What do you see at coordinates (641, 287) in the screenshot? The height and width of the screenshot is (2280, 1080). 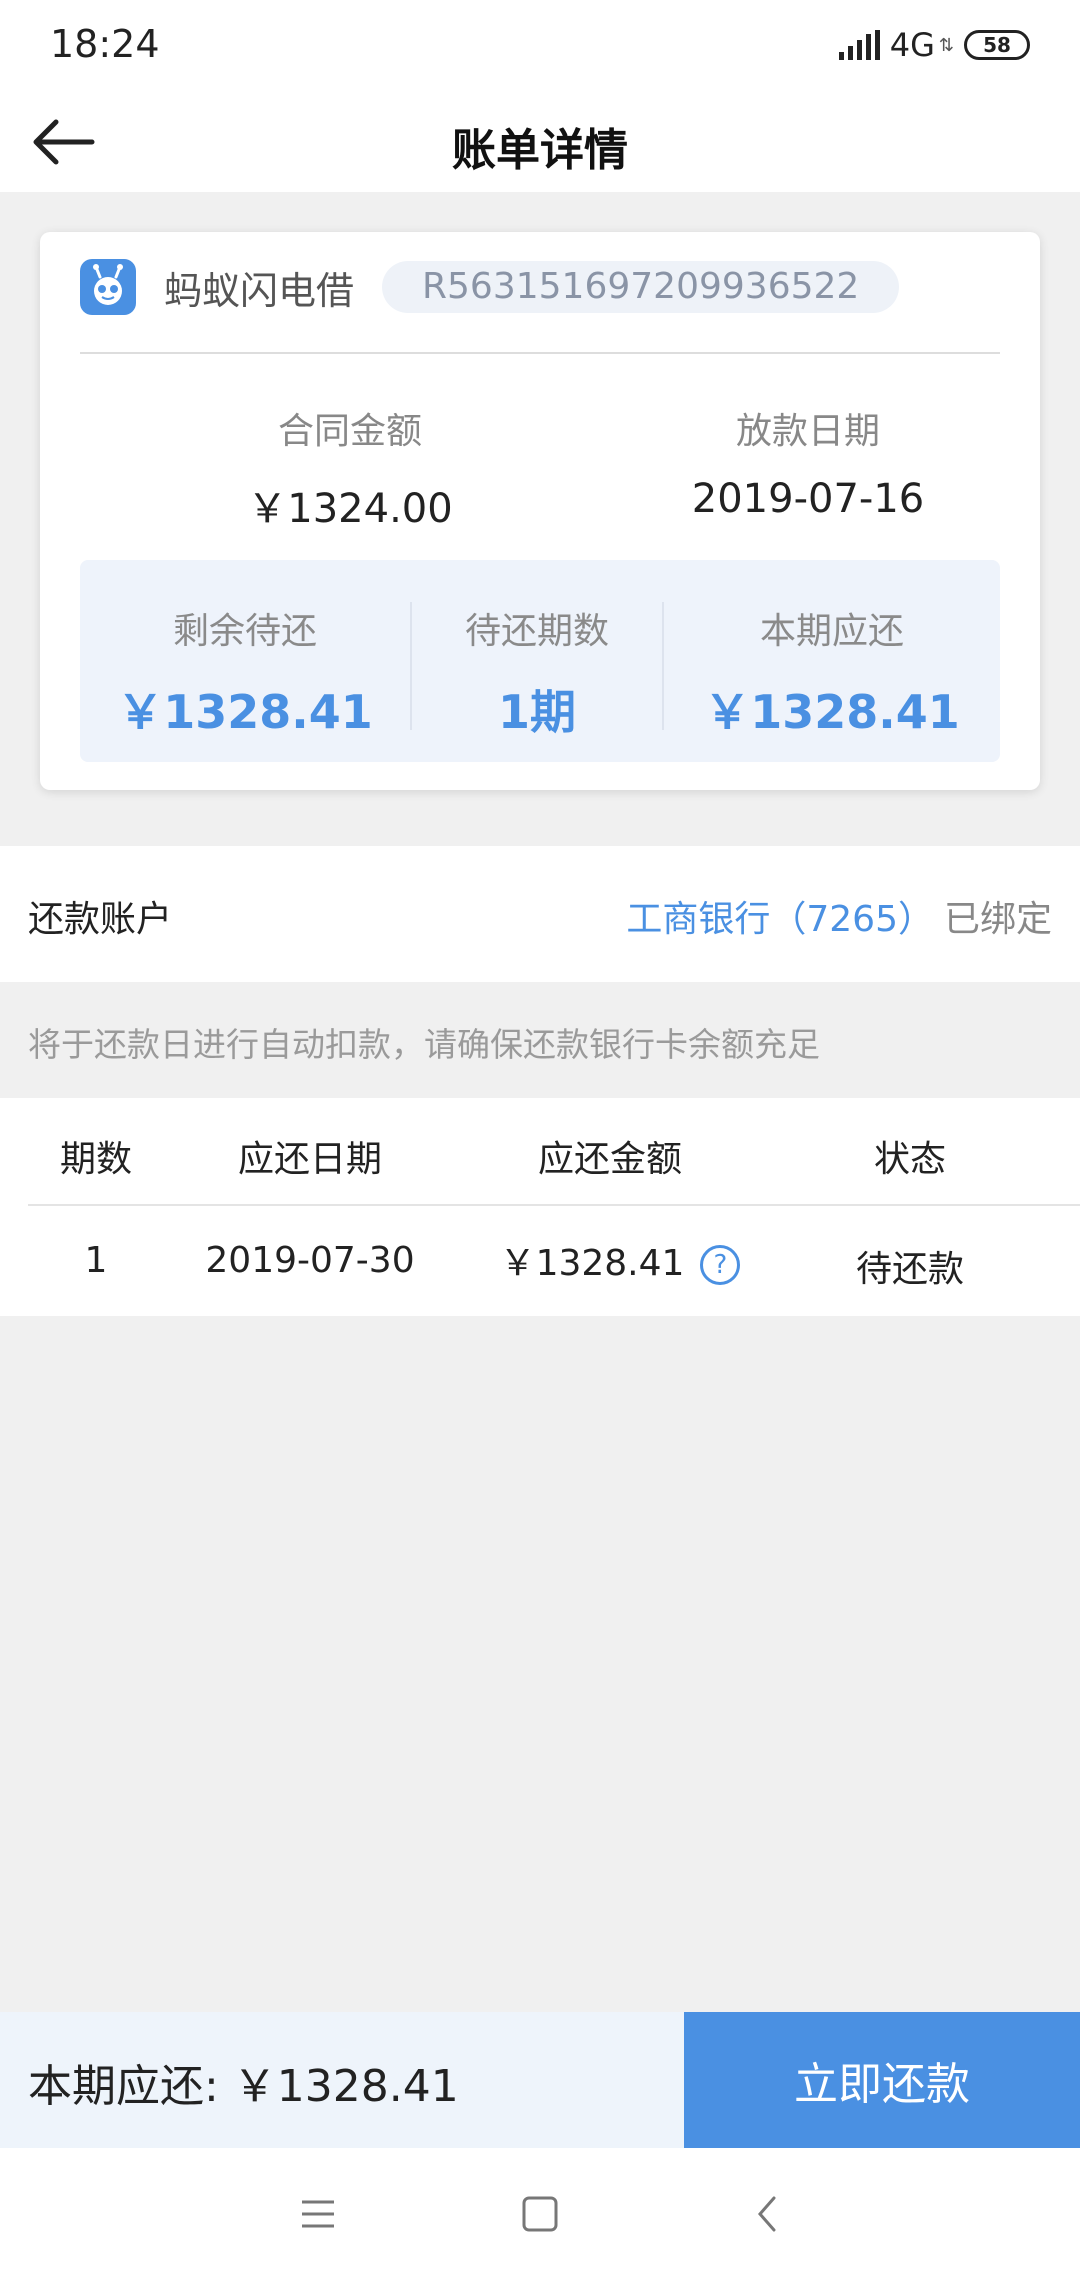 I see `contract-number-badge: R563151697209936522` at bounding box center [641, 287].